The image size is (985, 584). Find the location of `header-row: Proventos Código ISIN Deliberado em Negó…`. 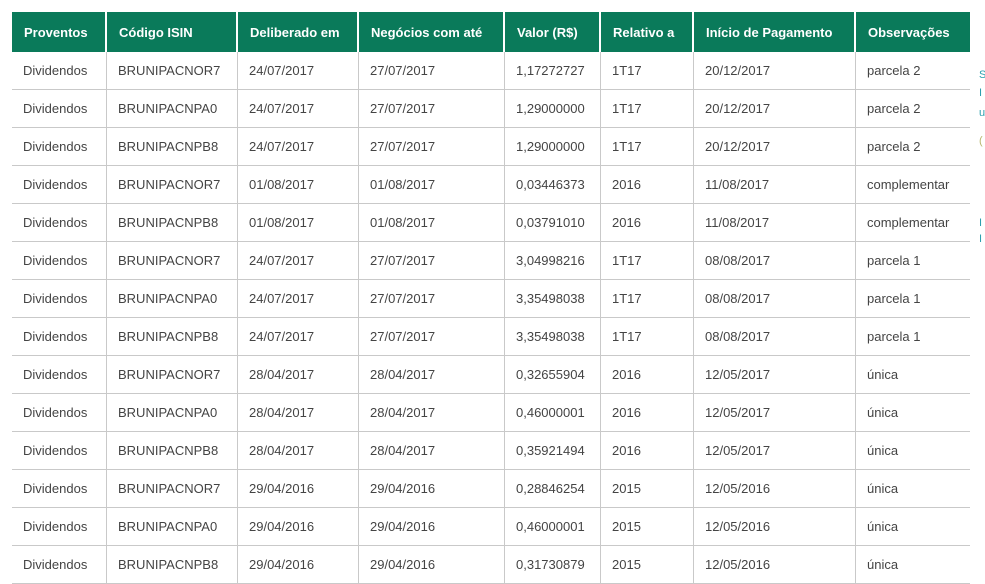

header-row: Proventos Código ISIN Deliberado em Negó… is located at coordinates (491, 32).